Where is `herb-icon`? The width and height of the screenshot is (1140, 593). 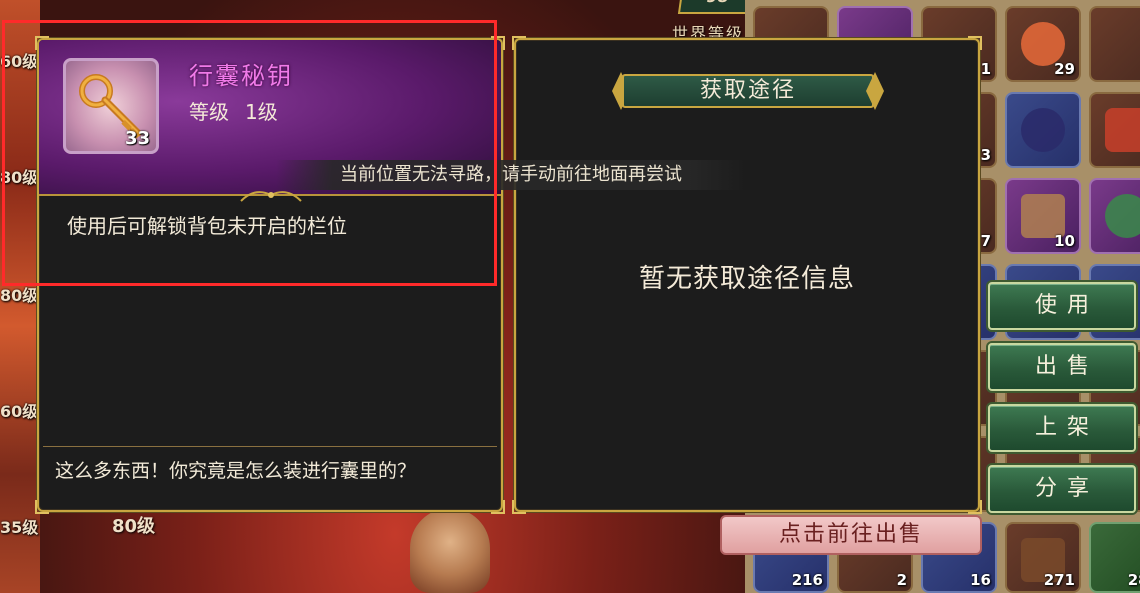 herb-icon is located at coordinates (1122, 216).